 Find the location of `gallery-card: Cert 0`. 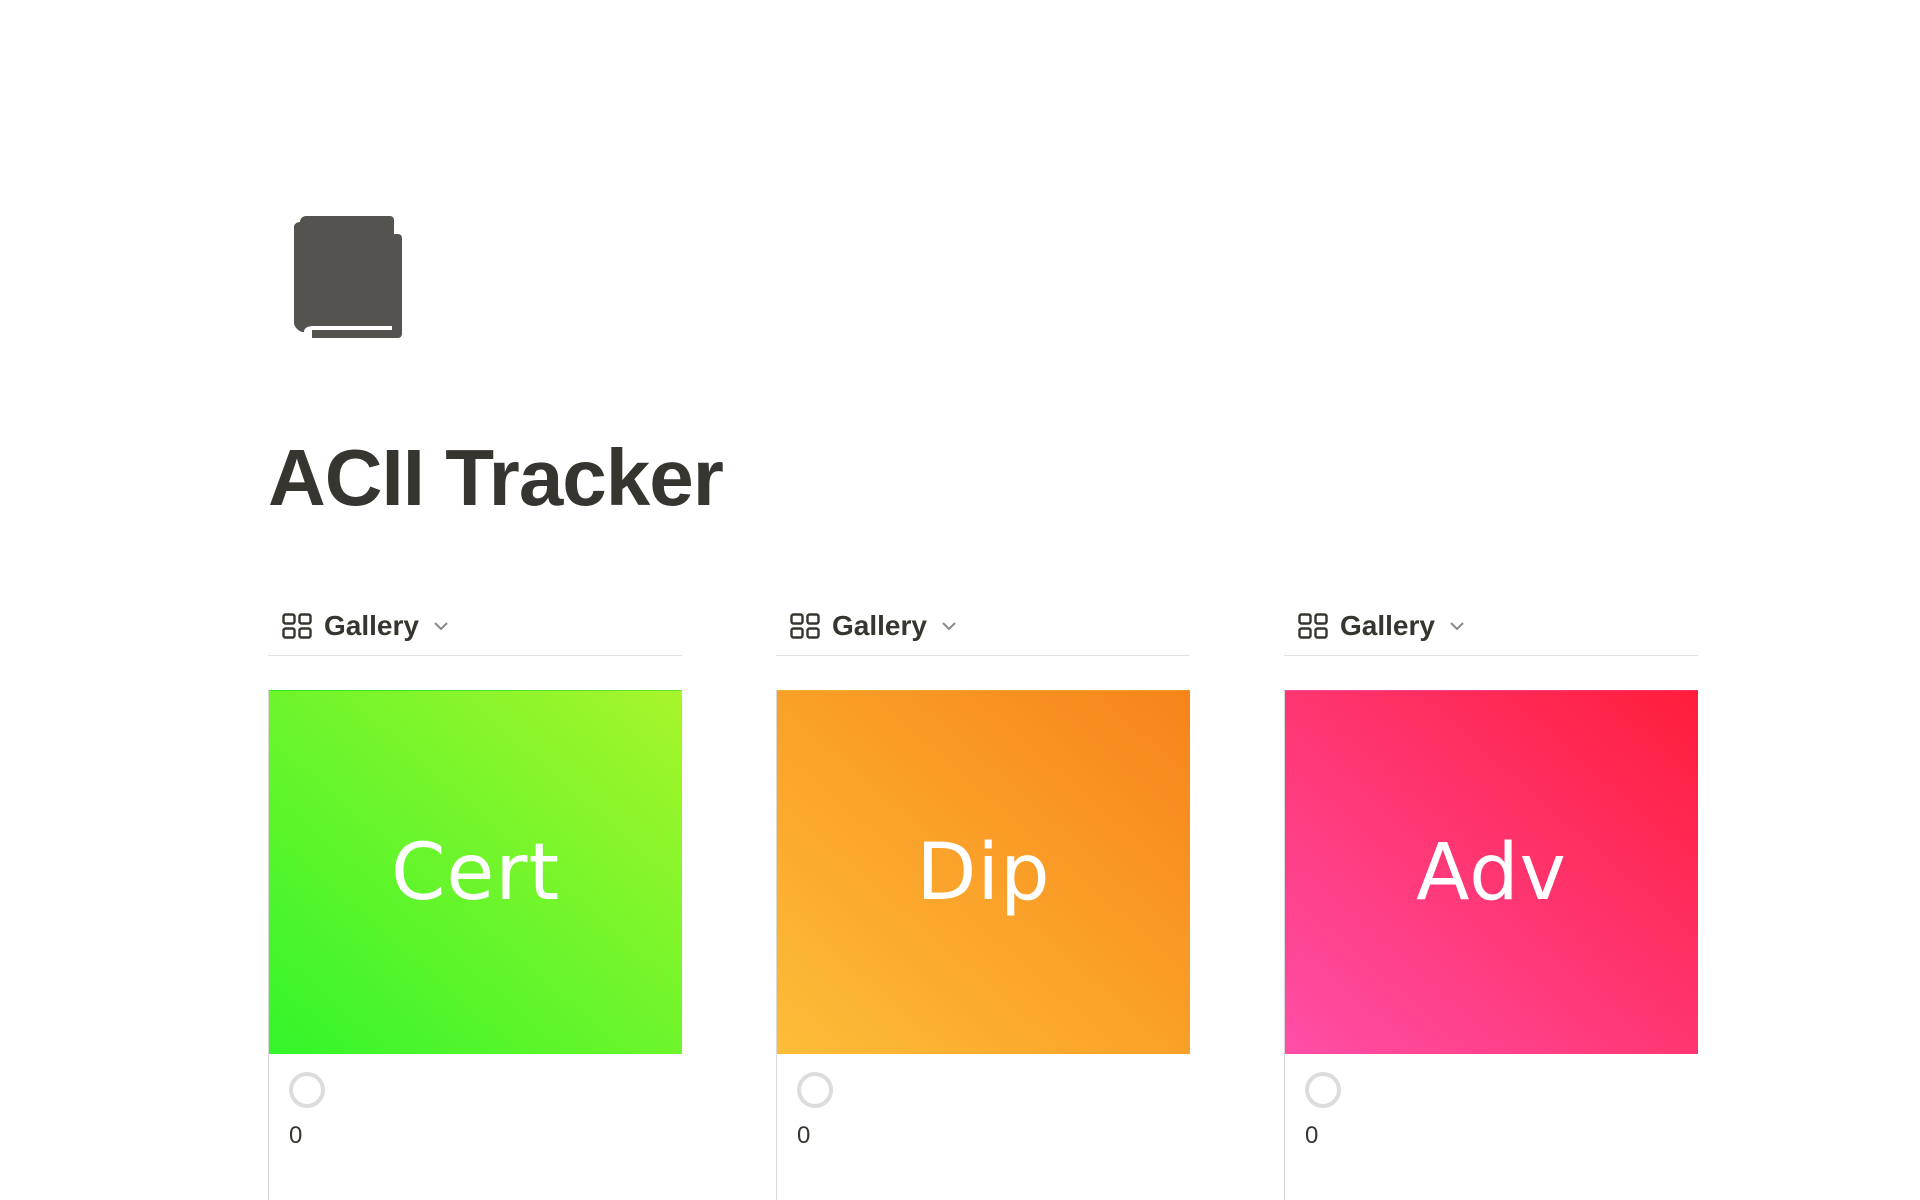

gallery-card: Cert 0 is located at coordinates (475, 945).